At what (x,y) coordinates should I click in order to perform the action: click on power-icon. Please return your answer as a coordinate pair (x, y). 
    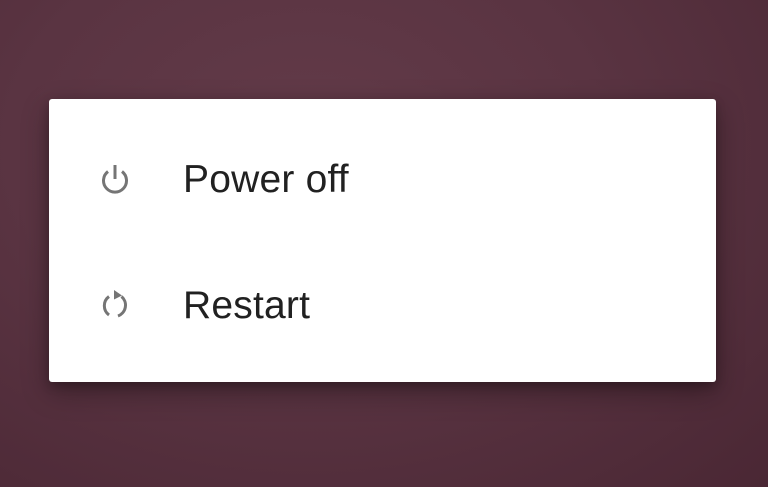
    Looking at the image, I should click on (115, 179).